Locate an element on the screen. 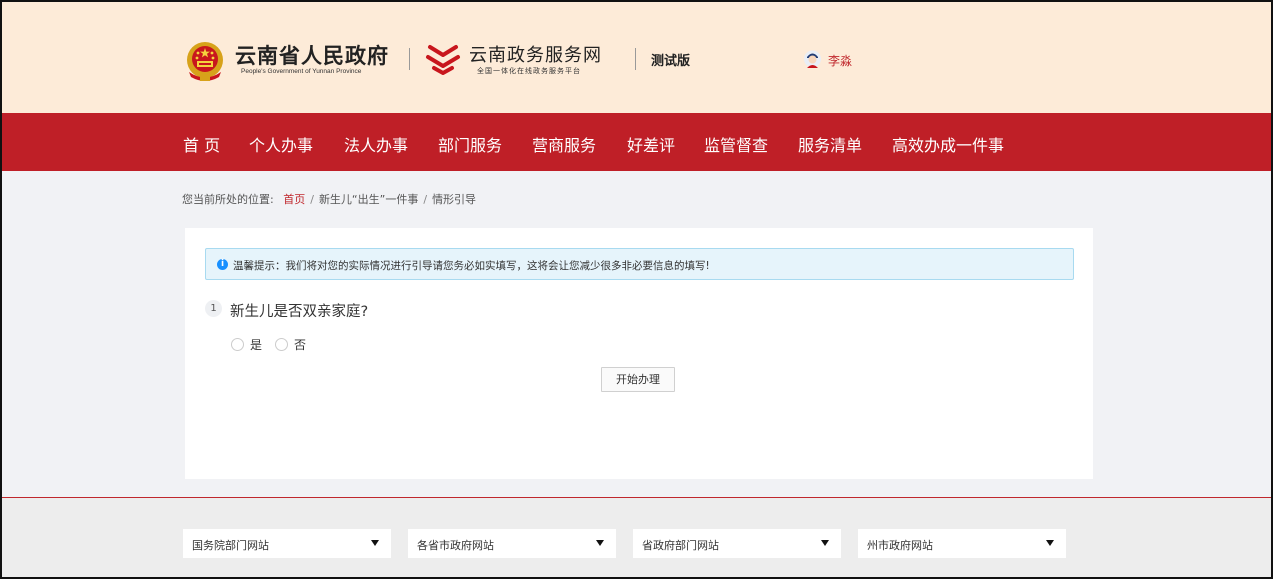 The width and height of the screenshot is (1273, 579). nav-item-evaluation: 好差评 is located at coordinates (651, 144).